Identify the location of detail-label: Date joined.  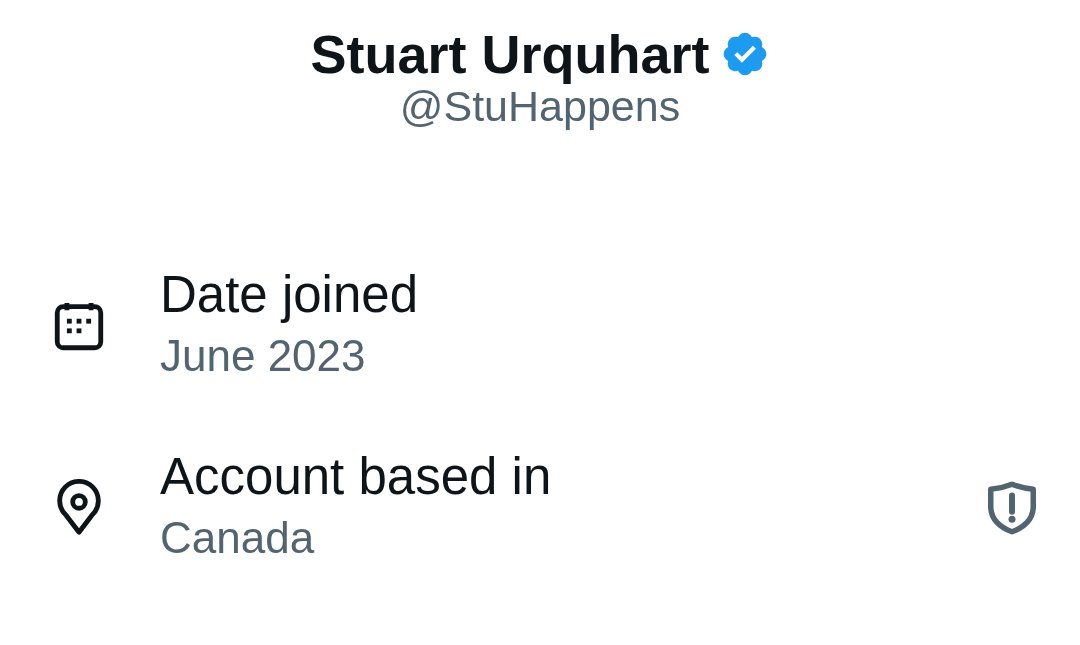
(289, 295).